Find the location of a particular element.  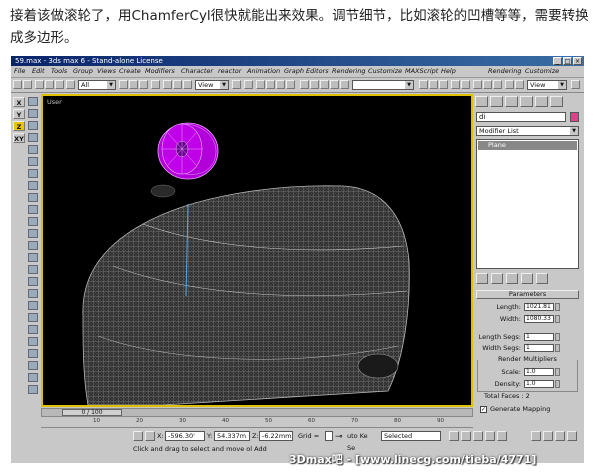

redo-icon is located at coordinates (27, 84).